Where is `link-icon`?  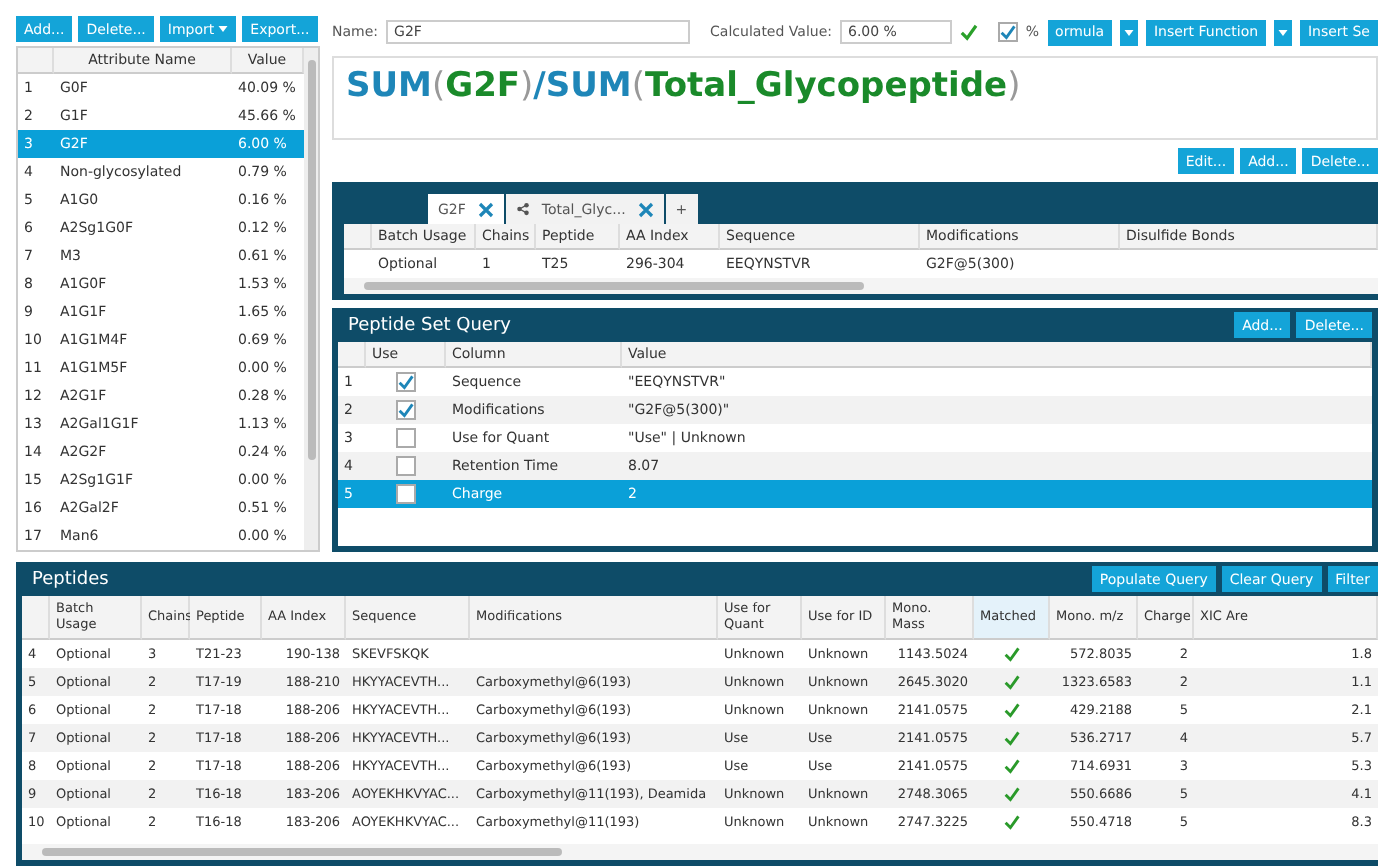 link-icon is located at coordinates (522, 209).